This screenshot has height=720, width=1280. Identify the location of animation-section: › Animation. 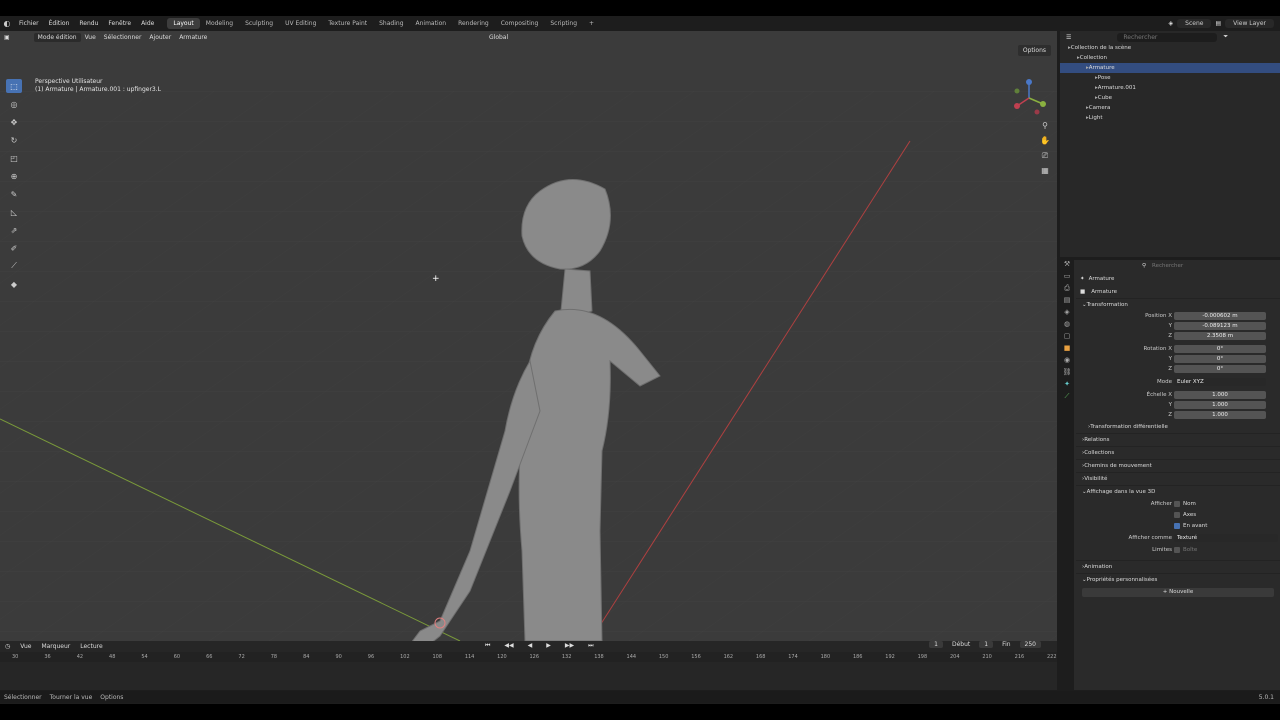
(1178, 566).